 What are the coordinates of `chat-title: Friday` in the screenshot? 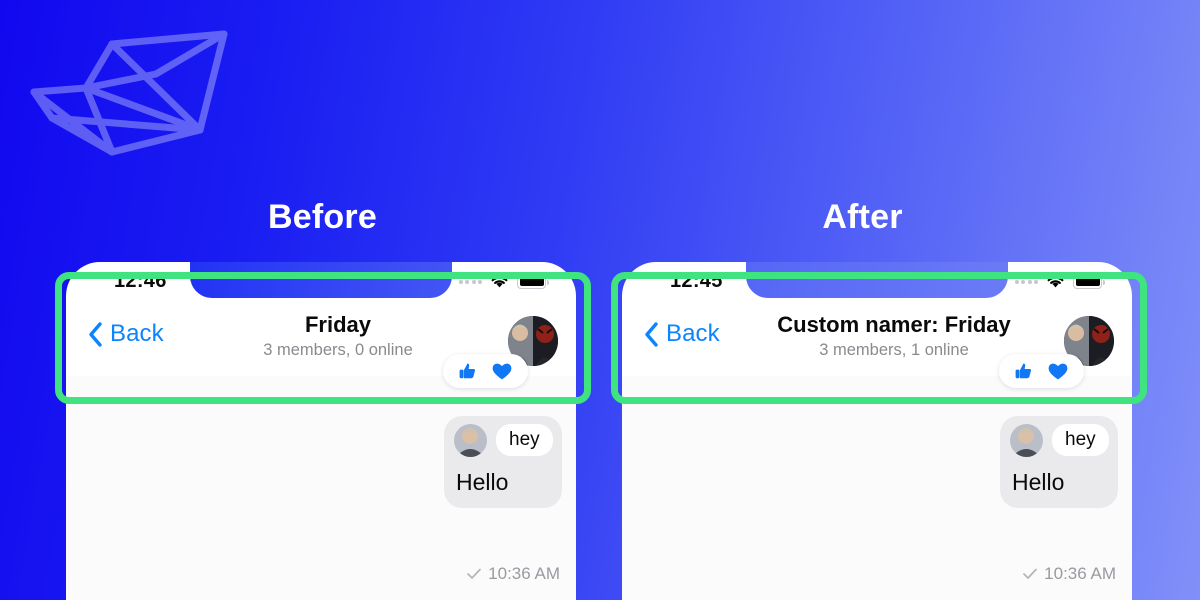 It's located at (338, 324).